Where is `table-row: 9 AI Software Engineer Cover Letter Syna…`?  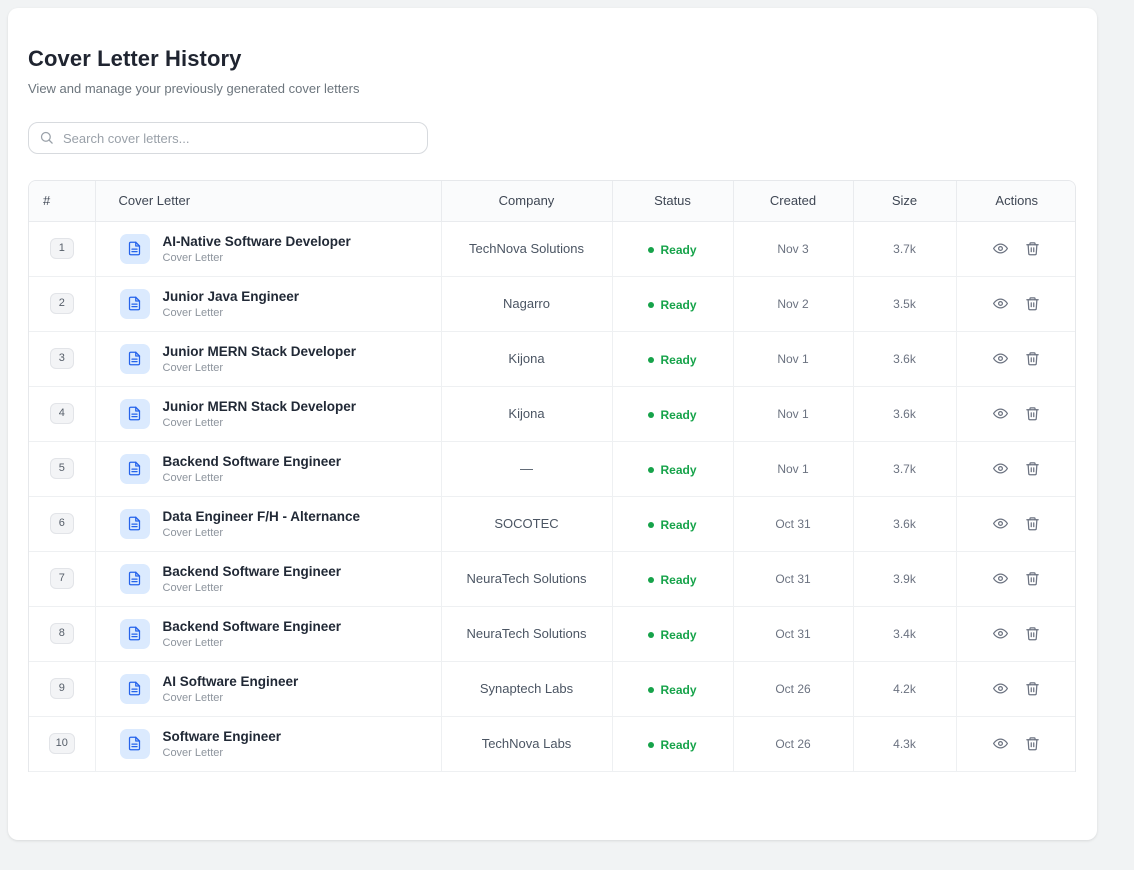 table-row: 9 AI Software Engineer Cover Letter Syna… is located at coordinates (552, 689).